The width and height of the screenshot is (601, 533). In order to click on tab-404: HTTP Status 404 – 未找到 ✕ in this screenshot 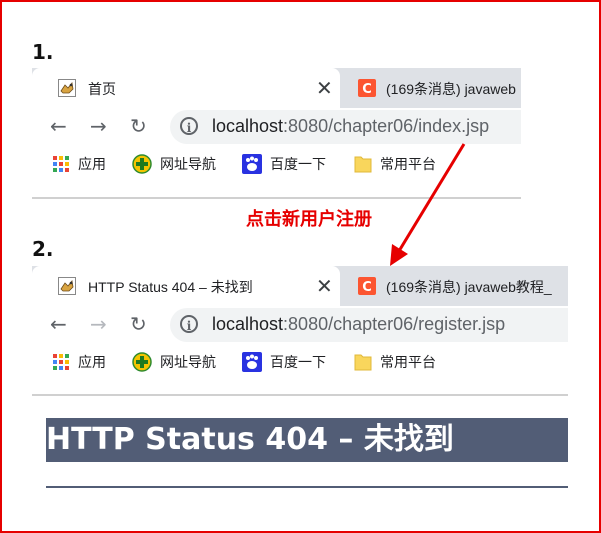, I will do `click(186, 286)`.